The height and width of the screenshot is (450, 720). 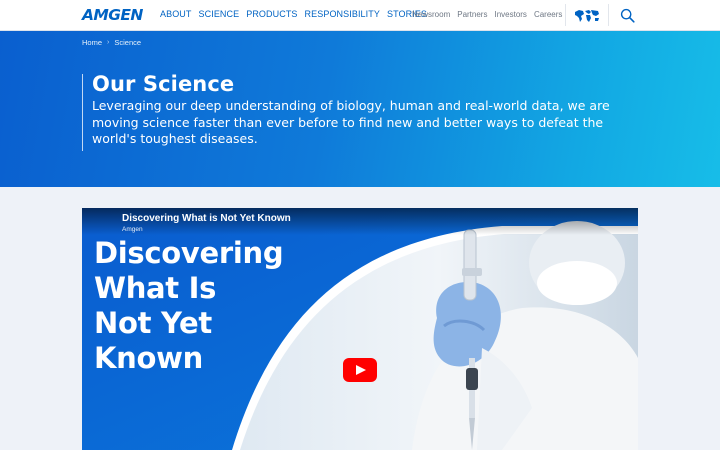 I want to click on search-icon, so click(x=627, y=15).